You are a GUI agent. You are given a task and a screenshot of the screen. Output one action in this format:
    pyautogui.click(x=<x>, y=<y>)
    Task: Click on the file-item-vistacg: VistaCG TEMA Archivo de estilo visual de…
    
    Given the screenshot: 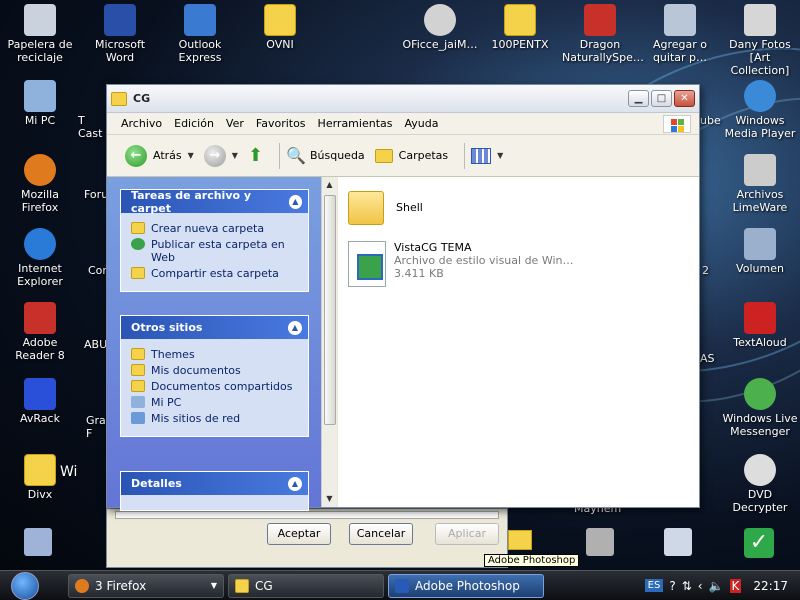 What is the action you would take?
    pyautogui.click(x=461, y=264)
    